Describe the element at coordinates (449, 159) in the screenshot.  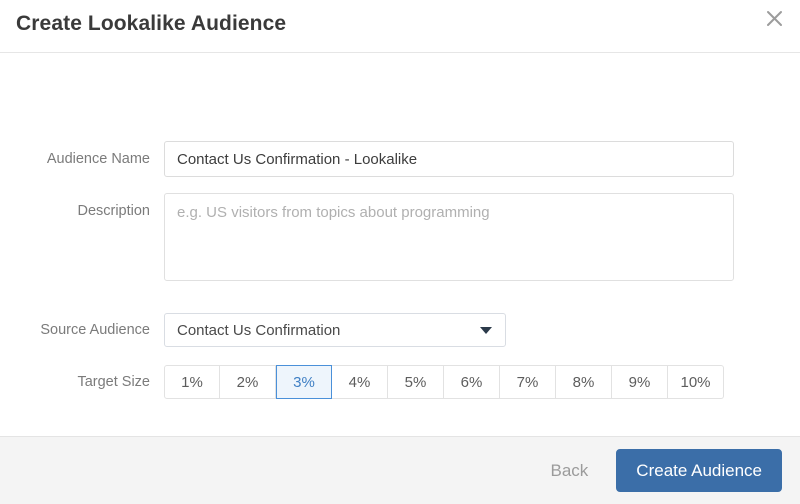
I see `audience-name-input` at that location.